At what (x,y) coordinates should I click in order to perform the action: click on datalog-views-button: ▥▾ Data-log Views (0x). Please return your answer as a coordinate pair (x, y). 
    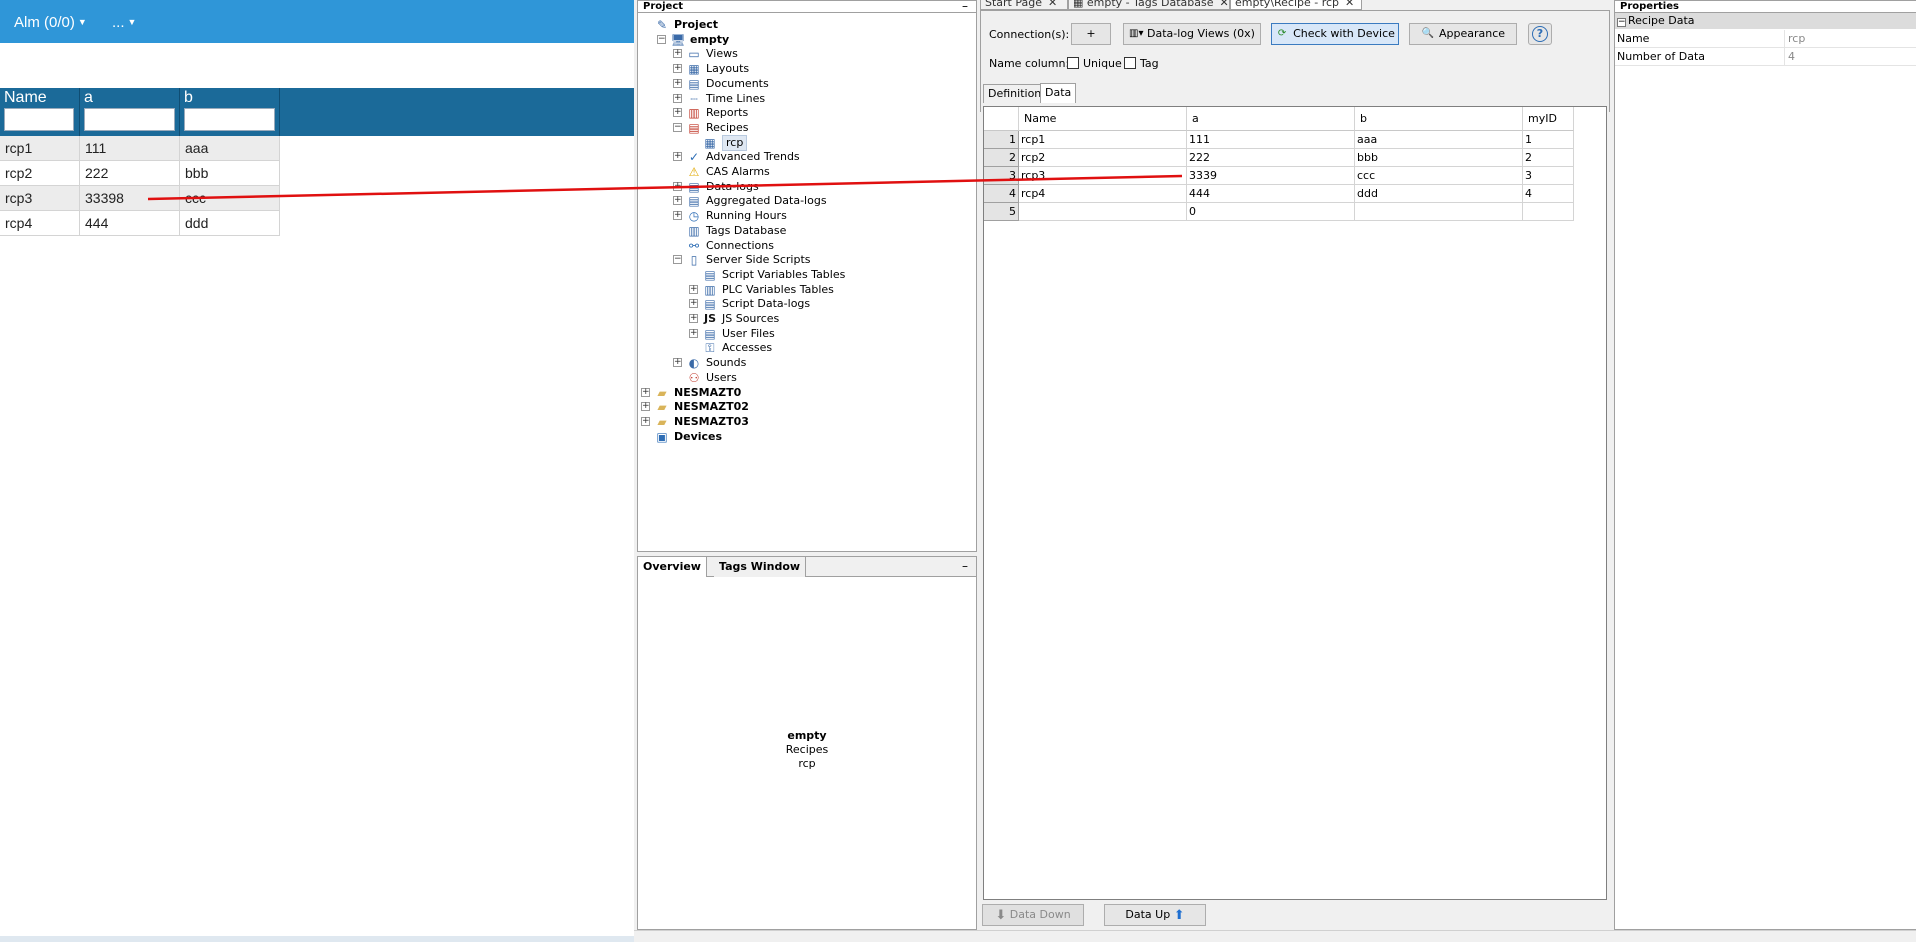
    Looking at the image, I should click on (1192, 34).